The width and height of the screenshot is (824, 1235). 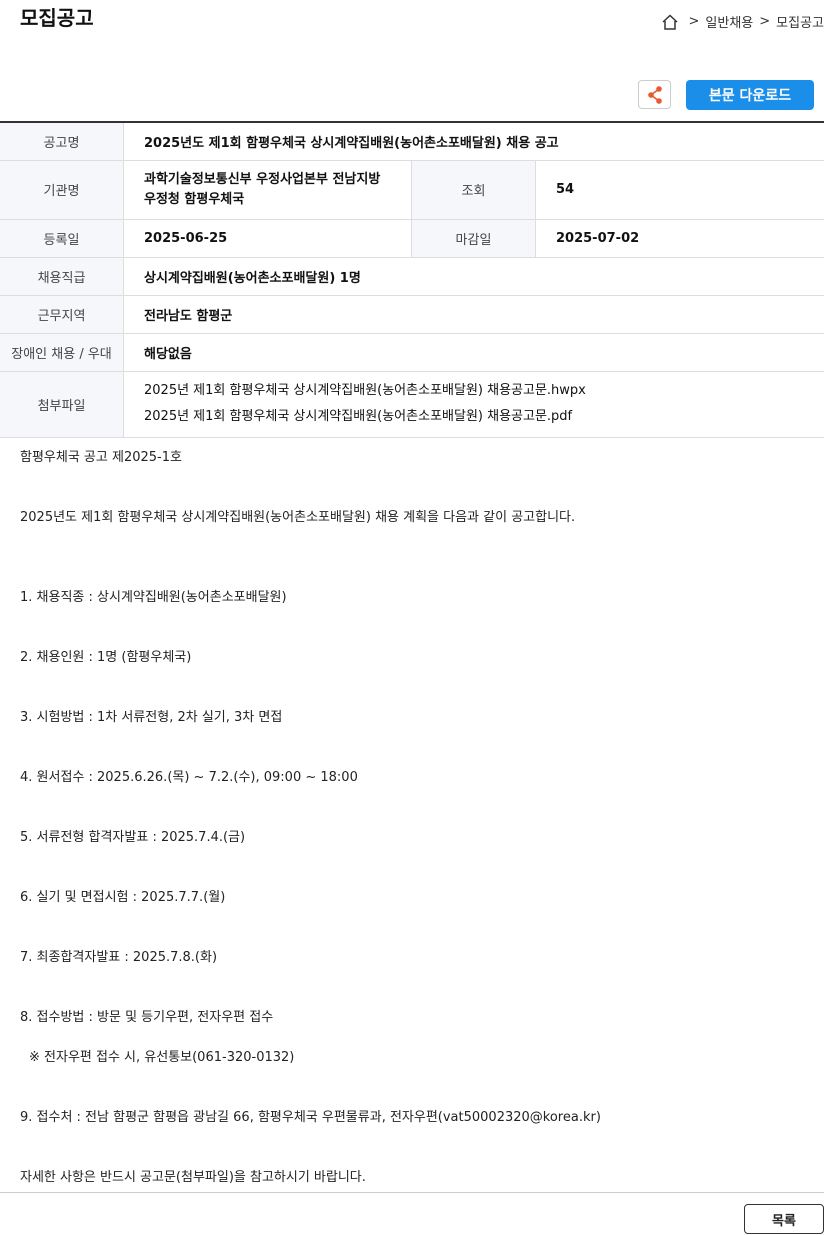 I want to click on body-item: 8. 접수방법 : 방문 및 등기우편, 전자우편 접수, so click(x=147, y=1017).